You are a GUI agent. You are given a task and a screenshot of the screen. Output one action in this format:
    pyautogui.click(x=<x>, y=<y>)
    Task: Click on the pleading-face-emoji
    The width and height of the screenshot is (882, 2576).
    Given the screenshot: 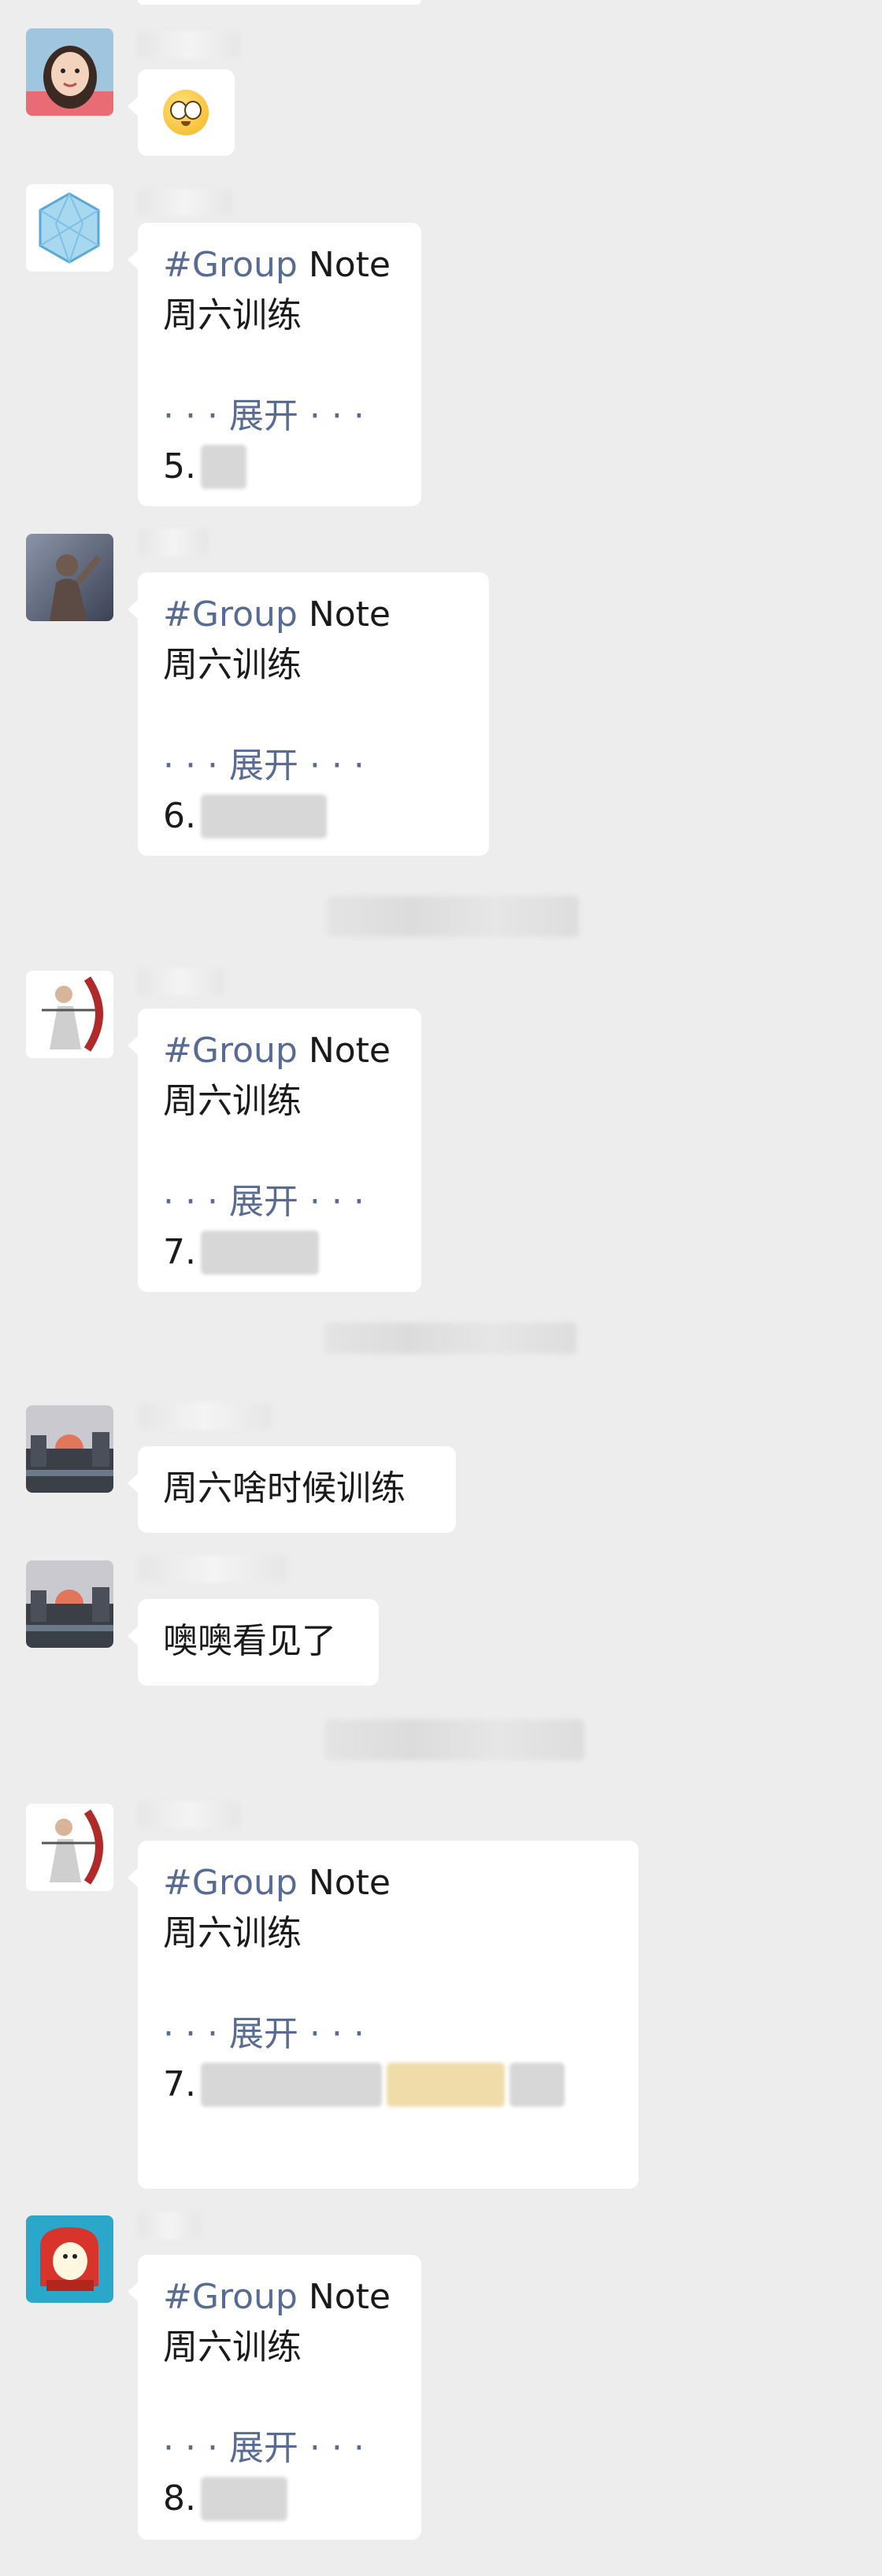 What is the action you would take?
    pyautogui.click(x=186, y=112)
    